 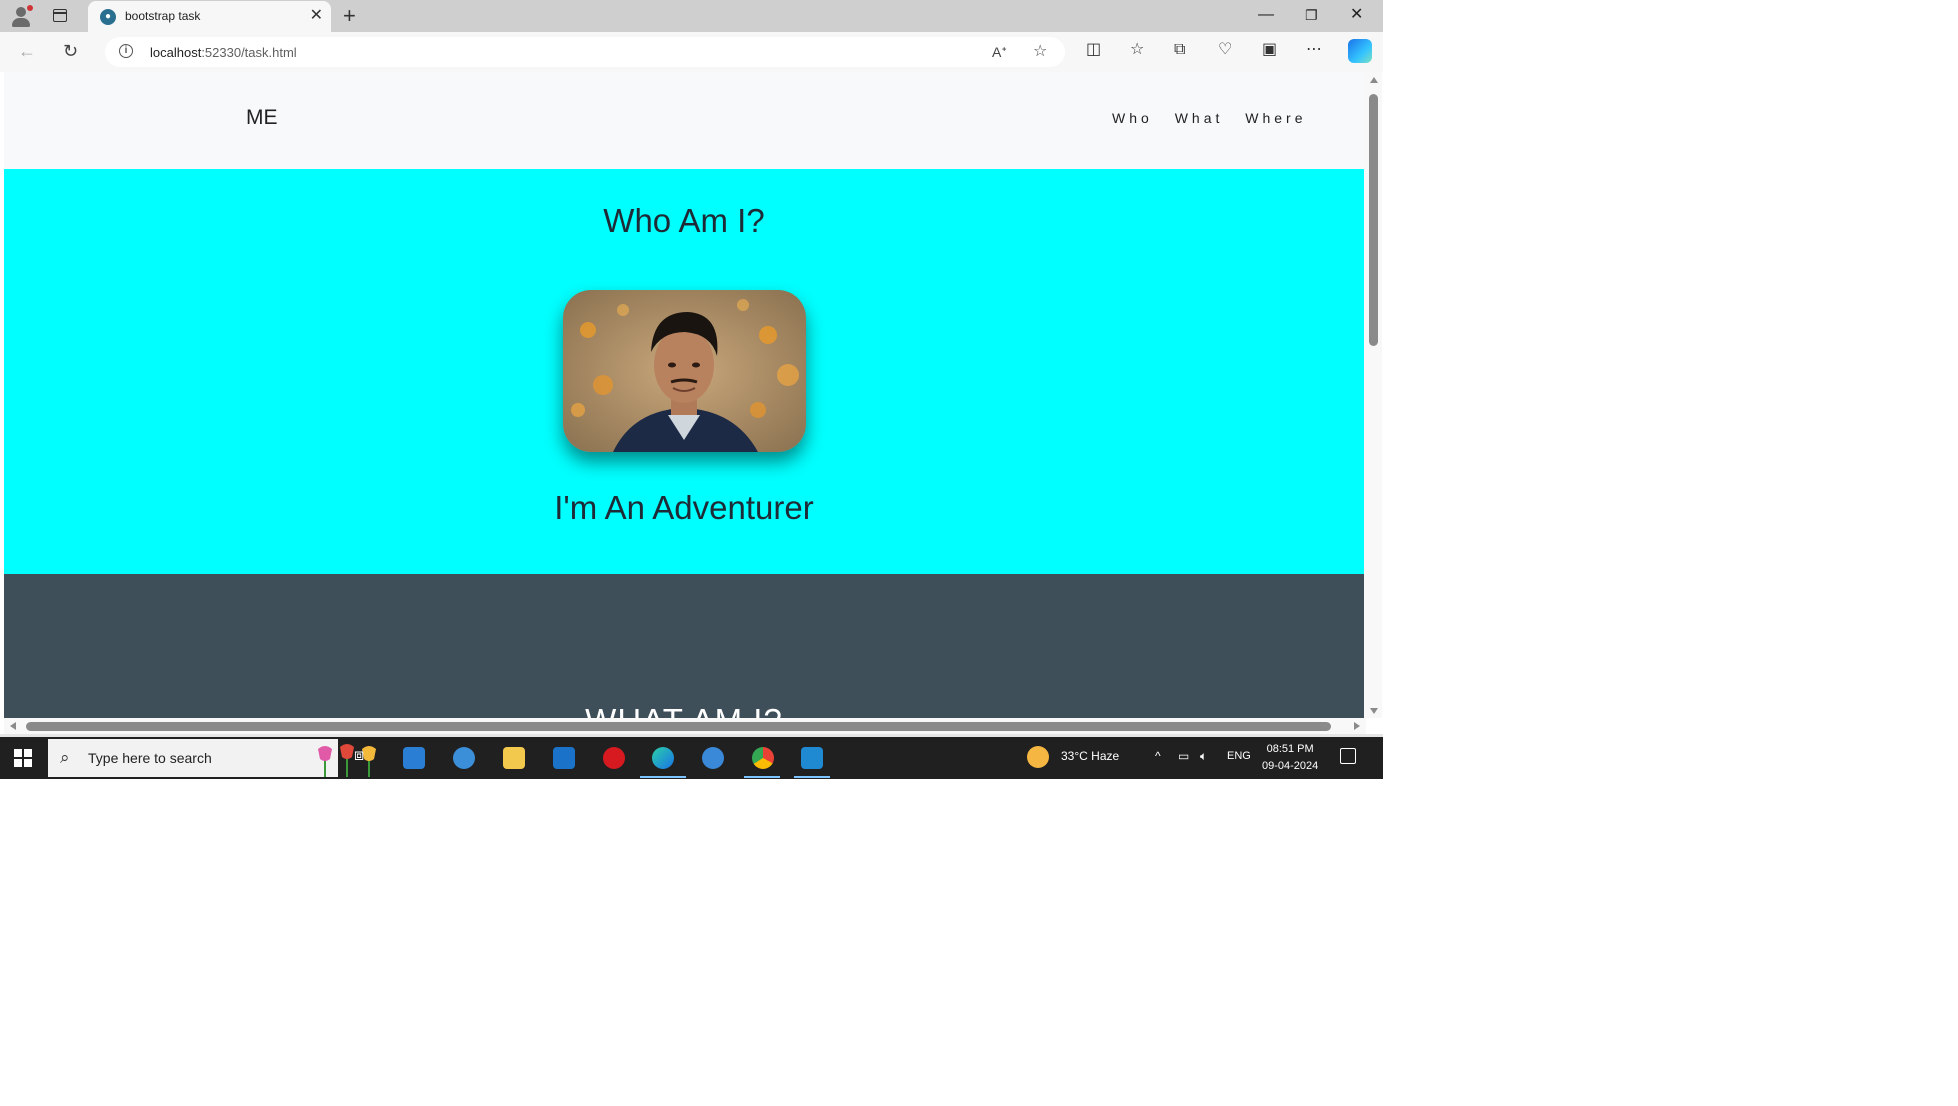 What do you see at coordinates (1179, 50) in the screenshot?
I see `collections-icon: ⧉` at bounding box center [1179, 50].